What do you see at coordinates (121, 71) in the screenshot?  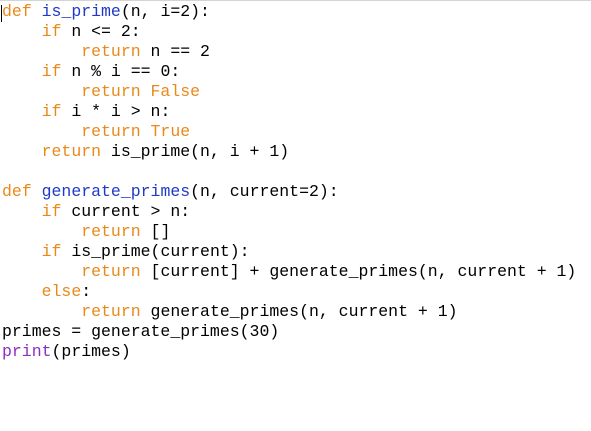 I see `code-token: n % i == 0:` at bounding box center [121, 71].